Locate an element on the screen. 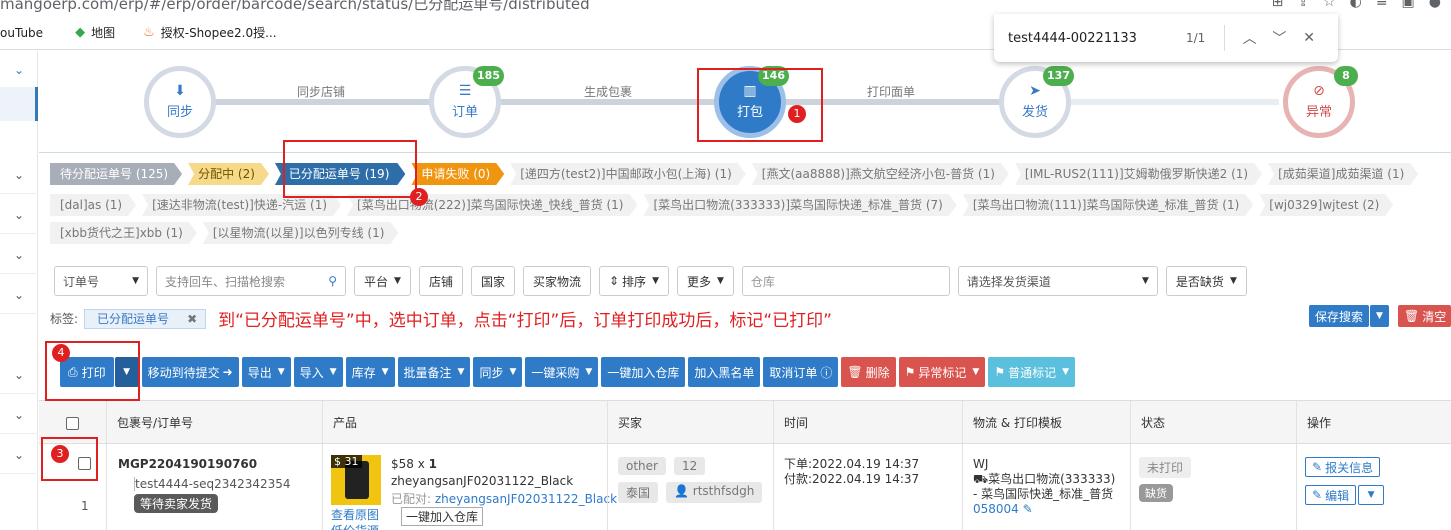  export-button: 导出 ▼ is located at coordinates (266, 372).